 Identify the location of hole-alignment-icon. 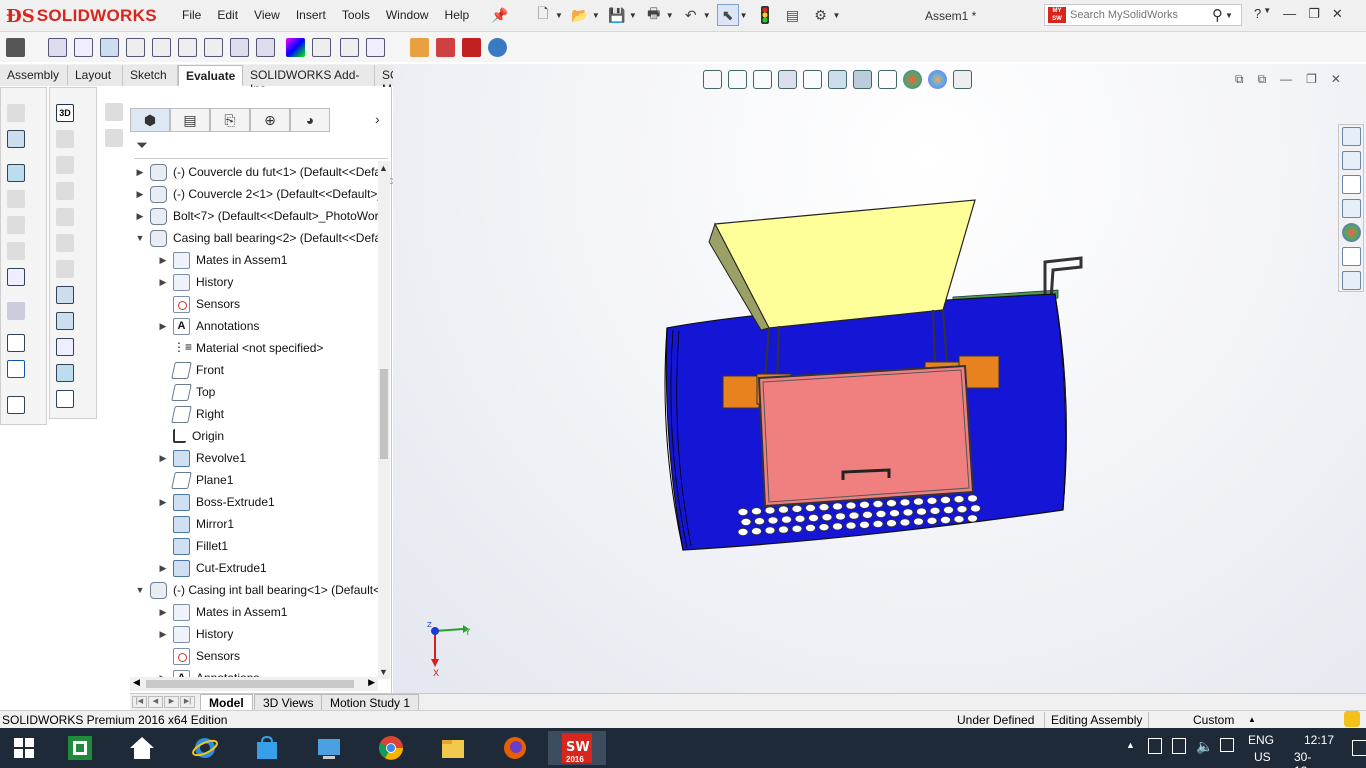
(109, 47).